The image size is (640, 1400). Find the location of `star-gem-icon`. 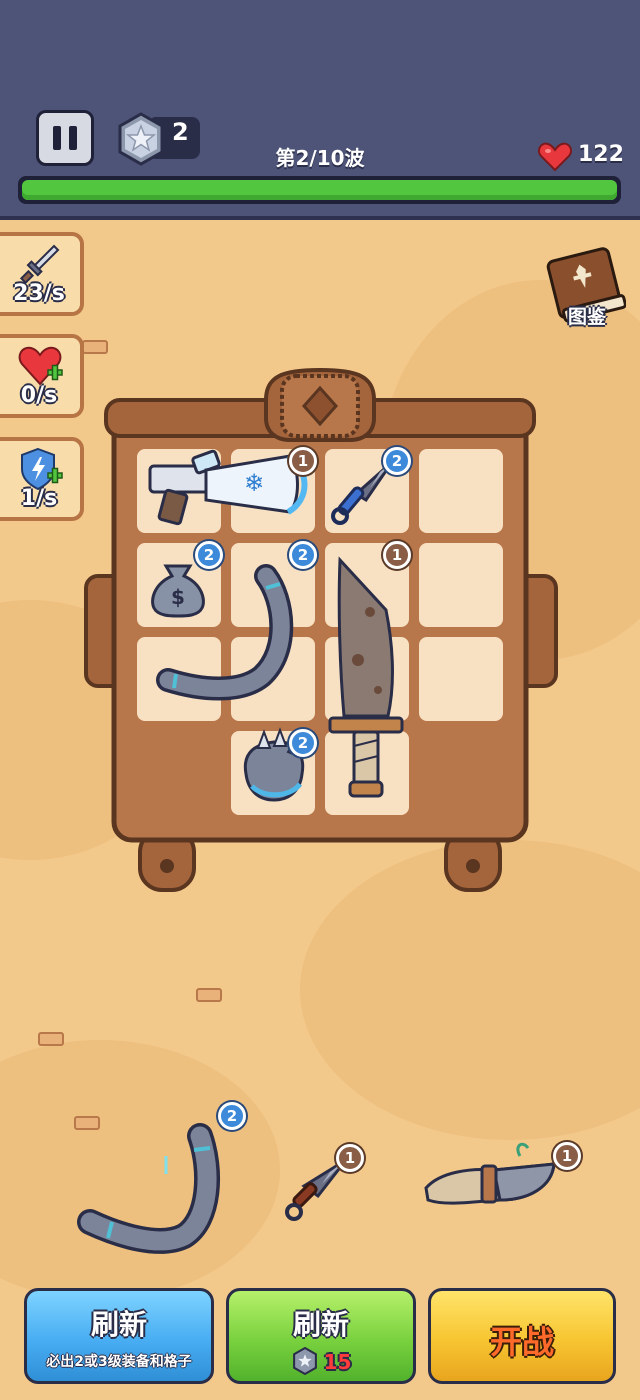

star-gem-icon is located at coordinates (304, 1361).